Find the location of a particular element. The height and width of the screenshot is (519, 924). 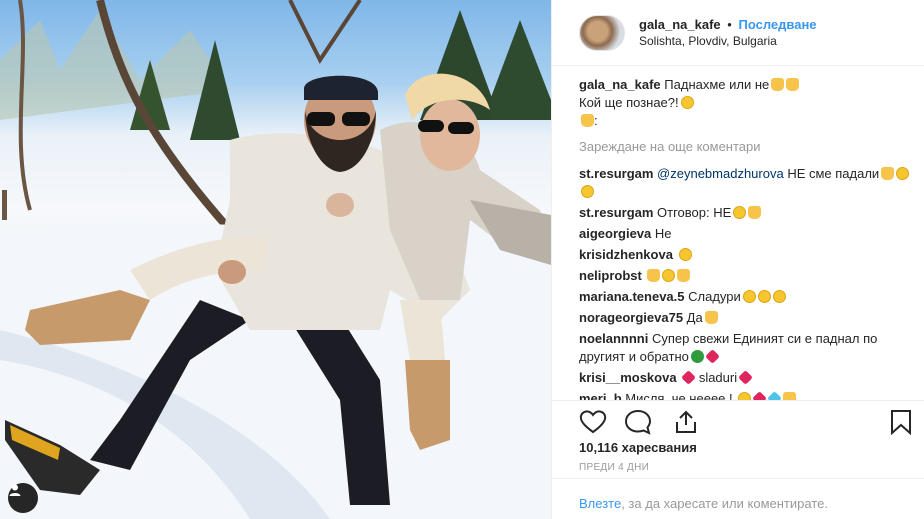

comment-username: krisi__moskova is located at coordinates (628, 377).